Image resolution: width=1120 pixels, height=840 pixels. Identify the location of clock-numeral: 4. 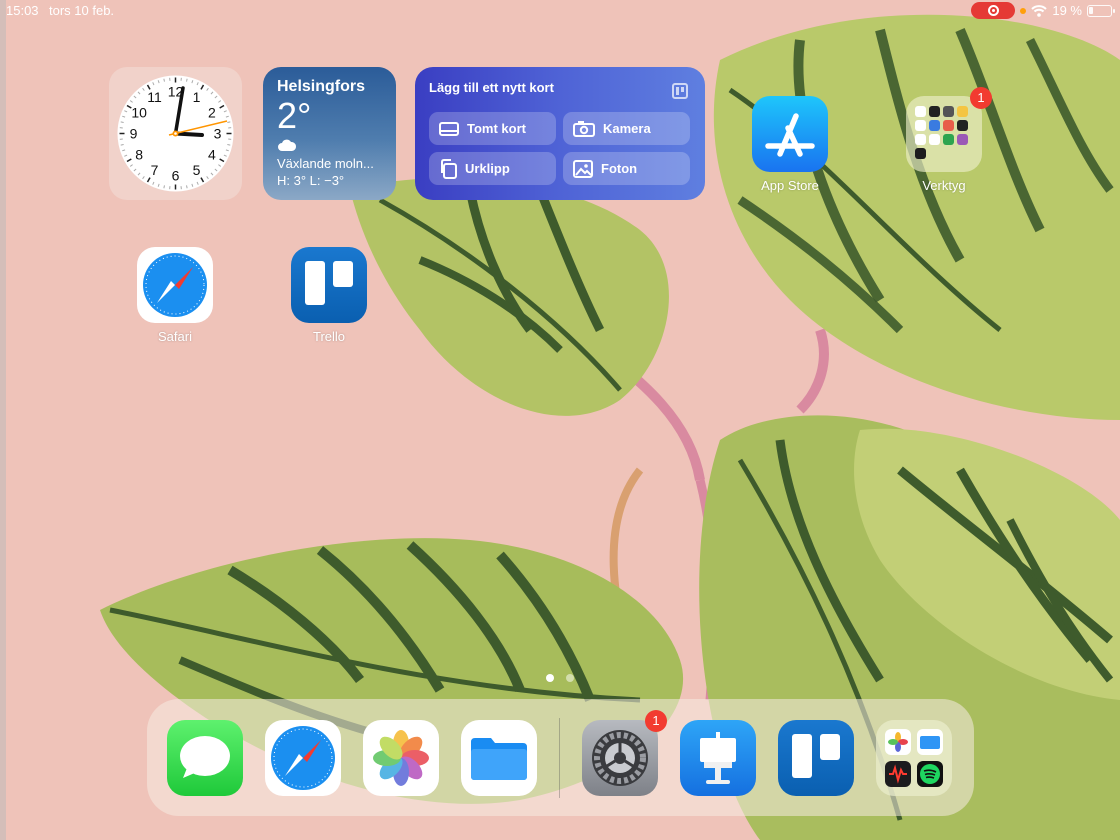
(212, 155).